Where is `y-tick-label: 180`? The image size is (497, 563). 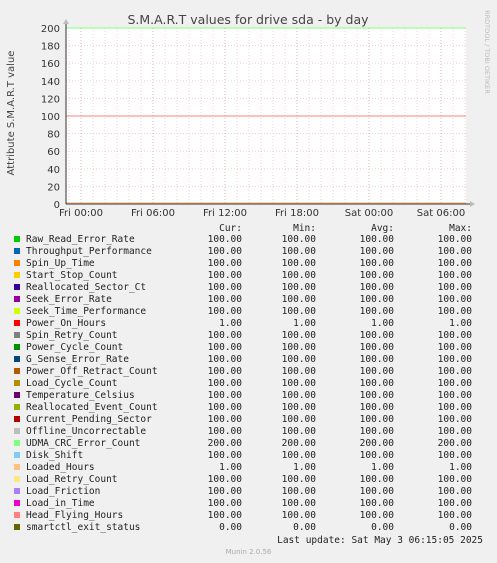 y-tick-label: 180 is located at coordinates (50, 47).